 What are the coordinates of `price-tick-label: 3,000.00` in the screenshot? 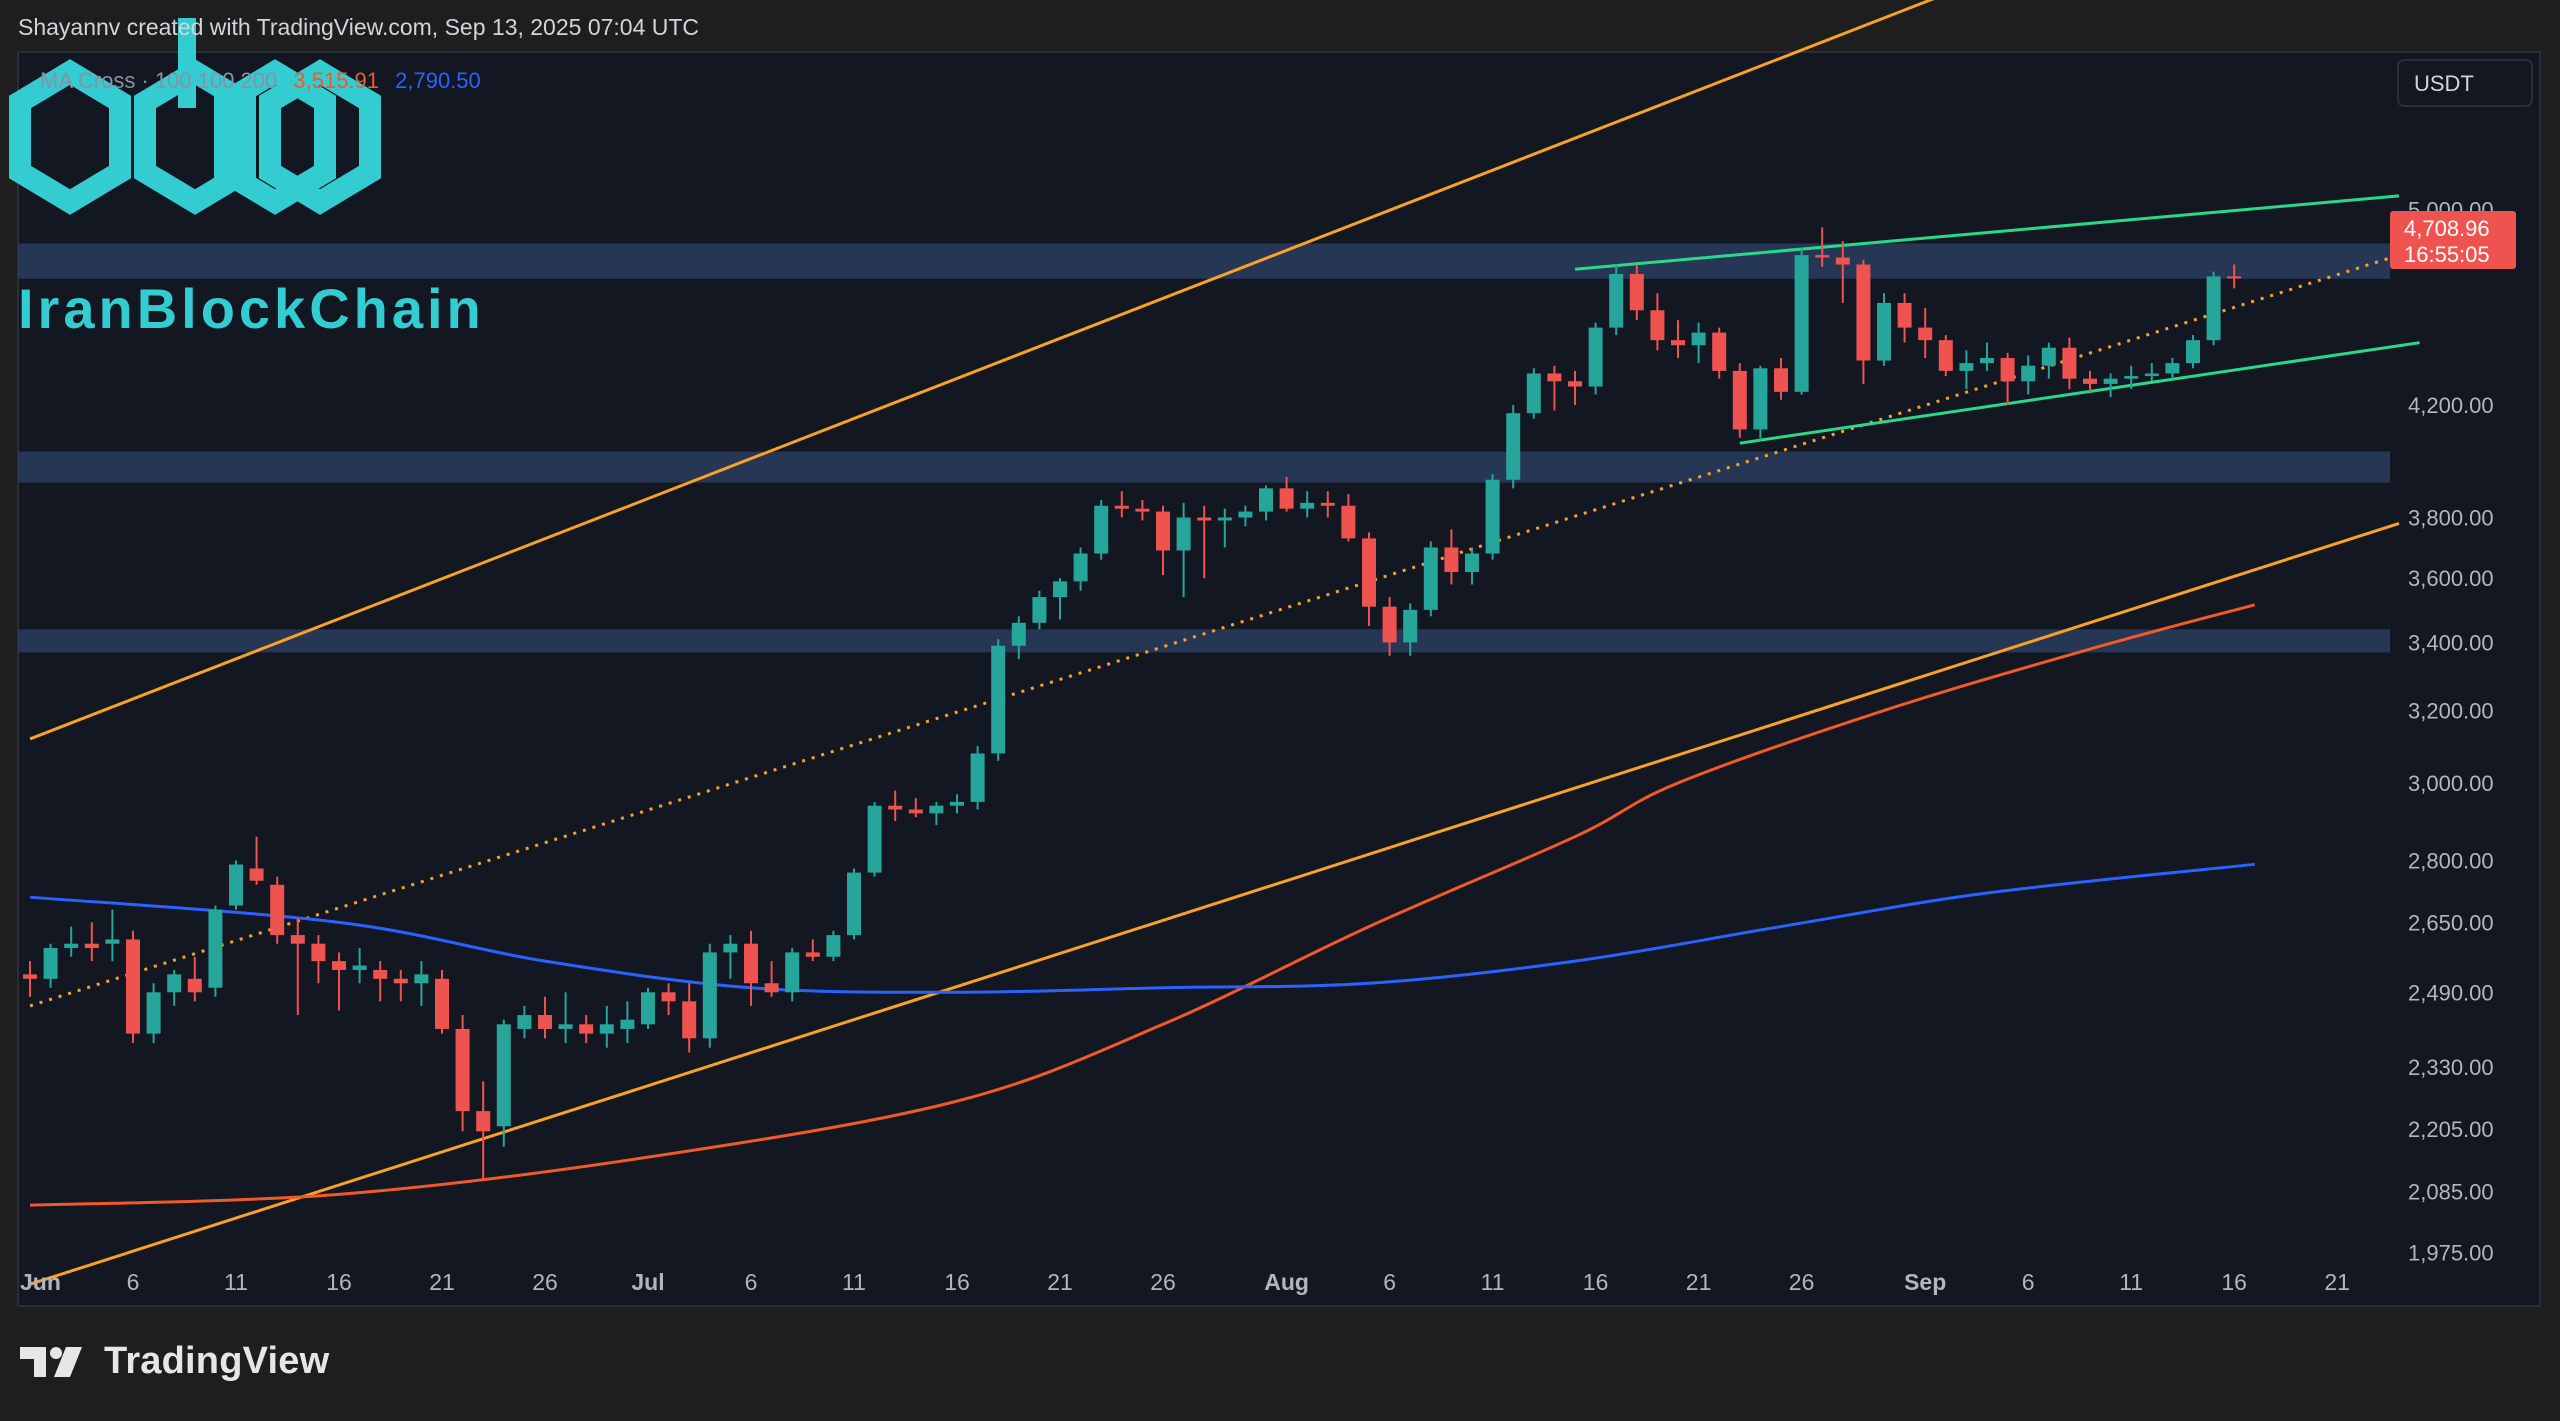 It's located at (2451, 783).